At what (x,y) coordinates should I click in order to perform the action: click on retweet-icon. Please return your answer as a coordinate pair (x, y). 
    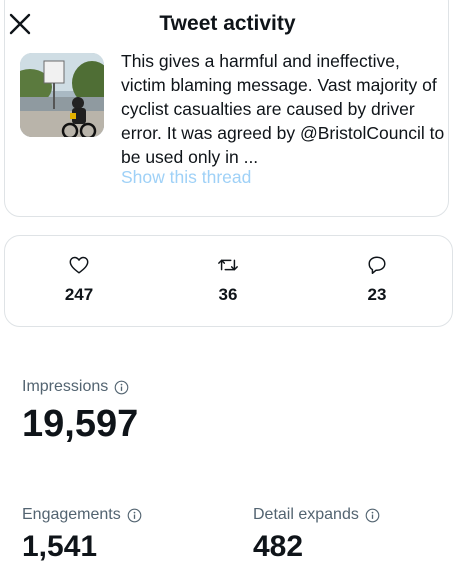
    Looking at the image, I should click on (228, 265).